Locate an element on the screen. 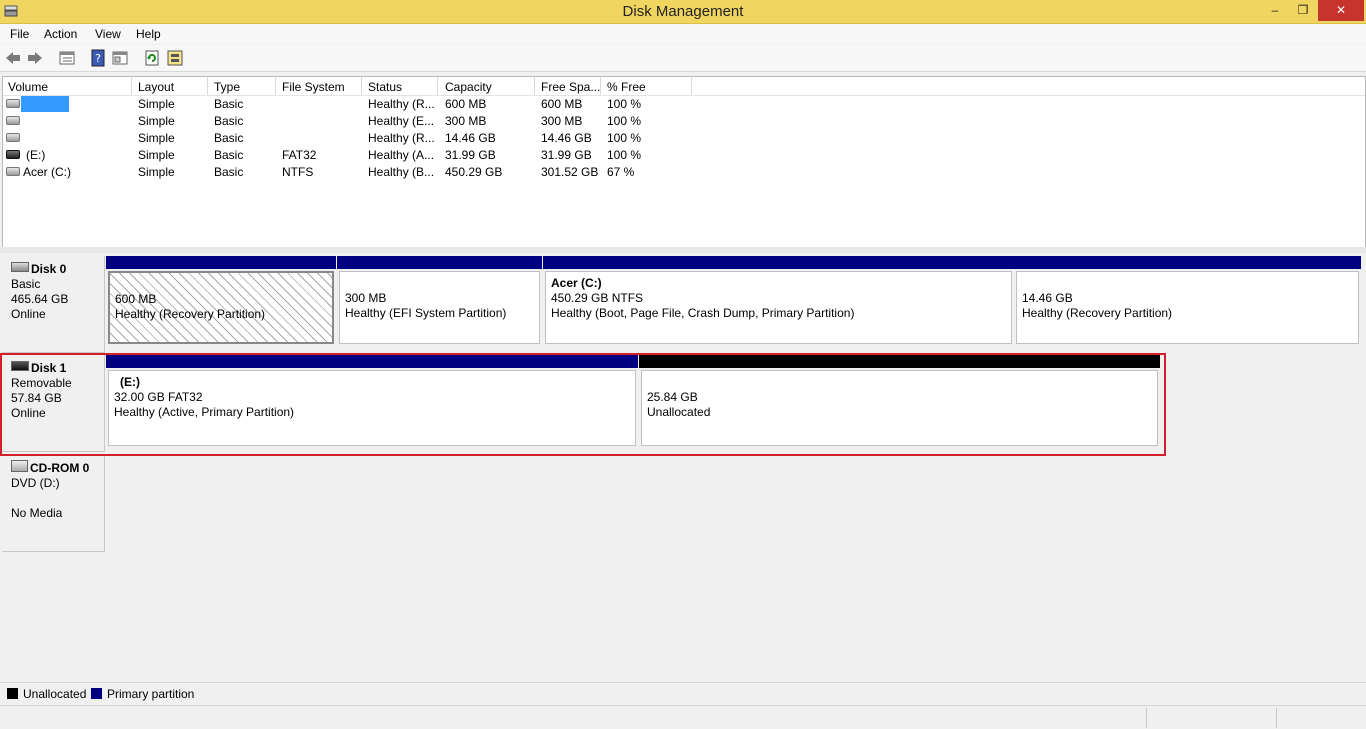  title-bar: Disk Management – ❐ ✕ is located at coordinates (683, 12).